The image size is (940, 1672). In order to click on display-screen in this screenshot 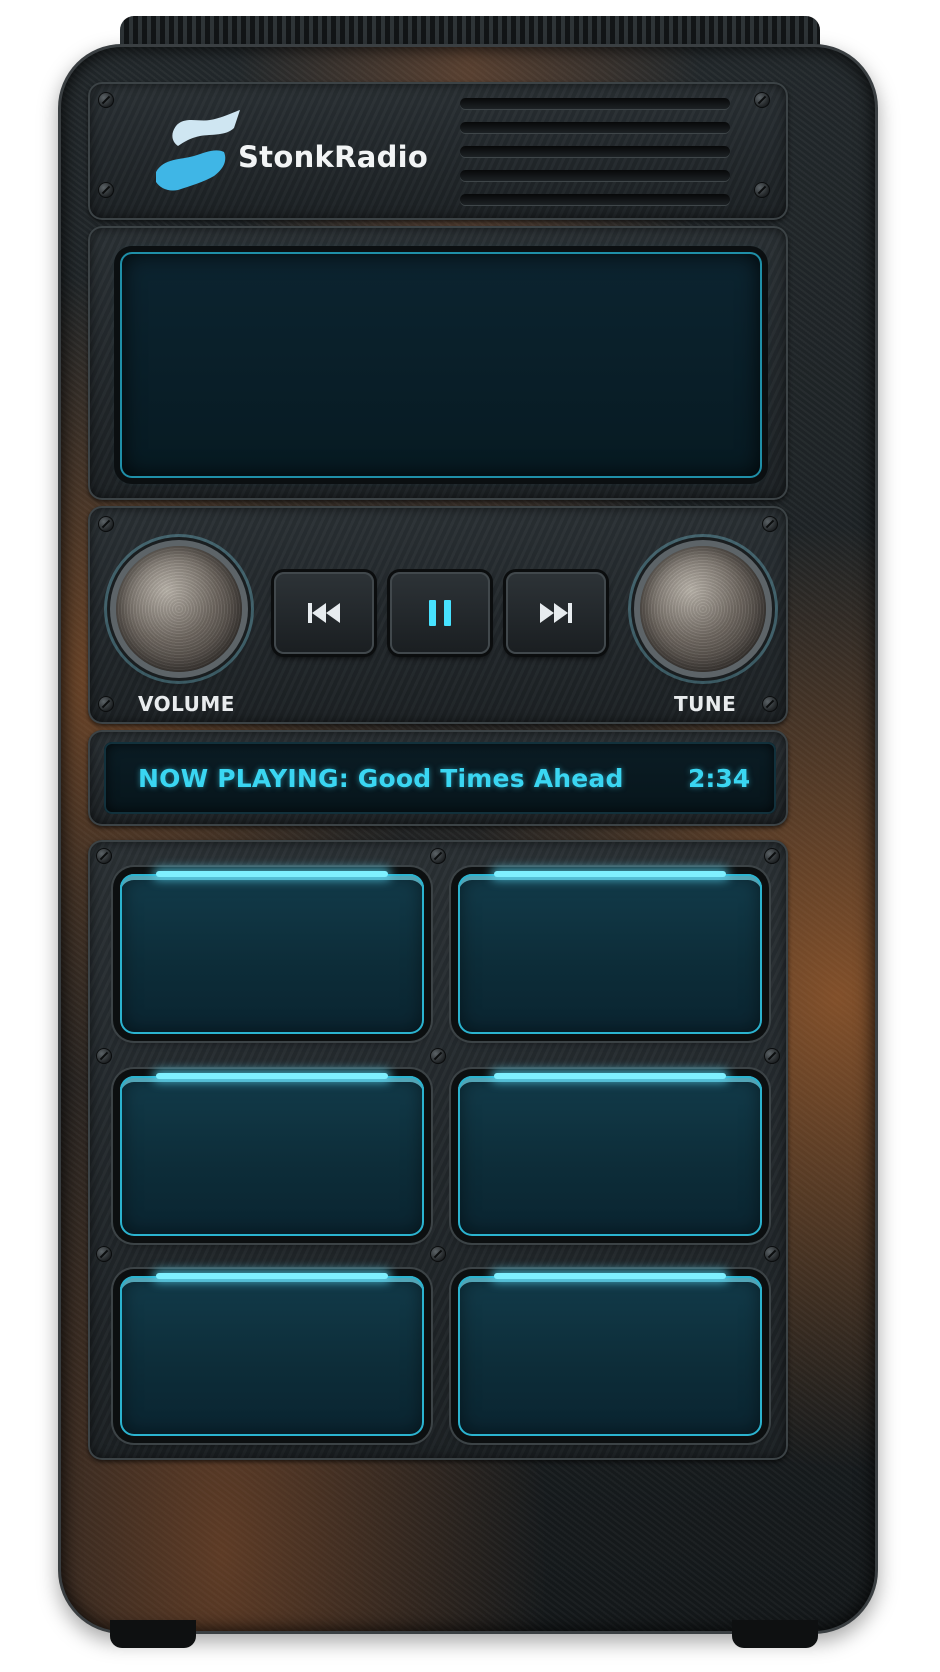, I will do `click(441, 365)`.